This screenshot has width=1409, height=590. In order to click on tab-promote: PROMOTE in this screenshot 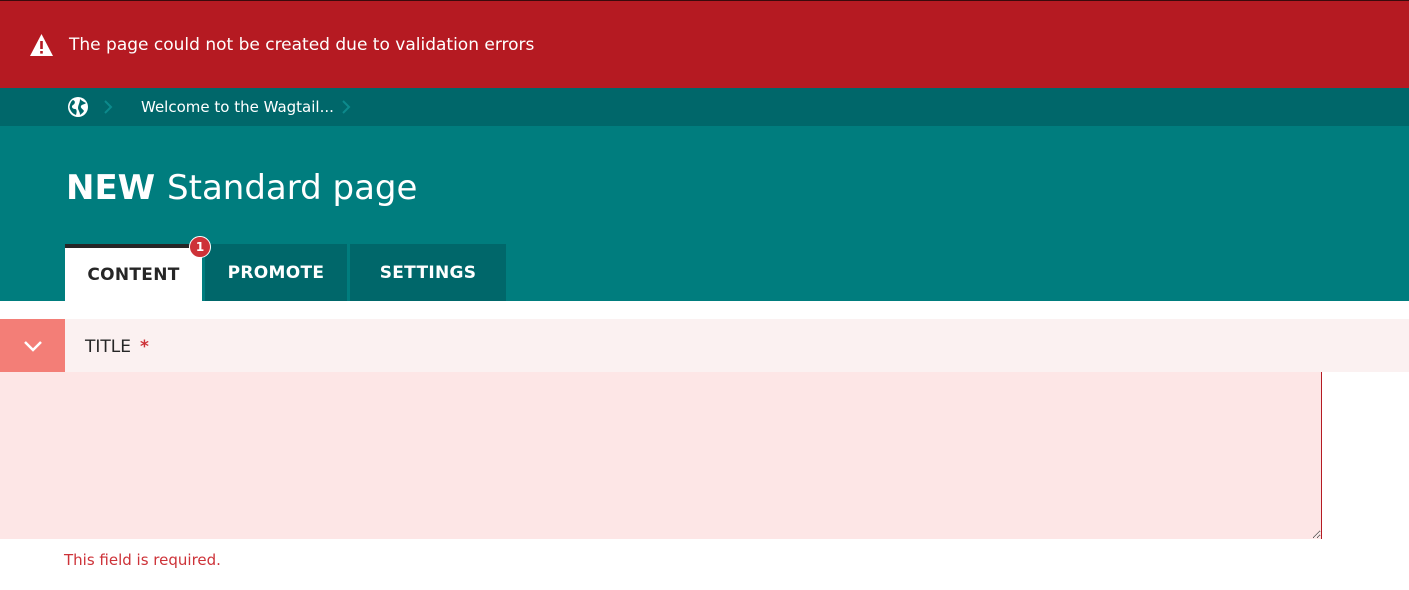, I will do `click(276, 272)`.